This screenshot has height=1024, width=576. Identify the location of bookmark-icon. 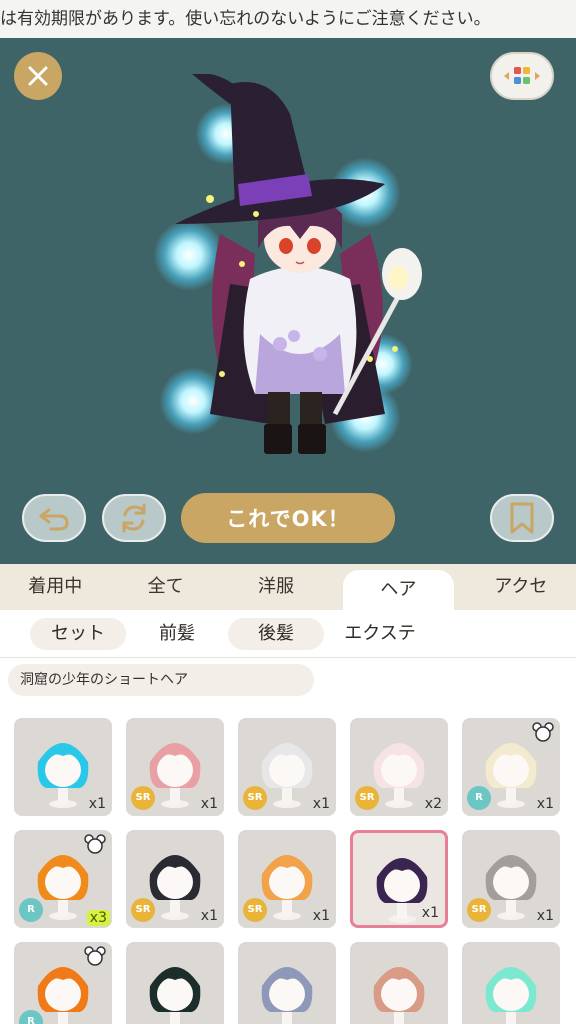
(522, 518).